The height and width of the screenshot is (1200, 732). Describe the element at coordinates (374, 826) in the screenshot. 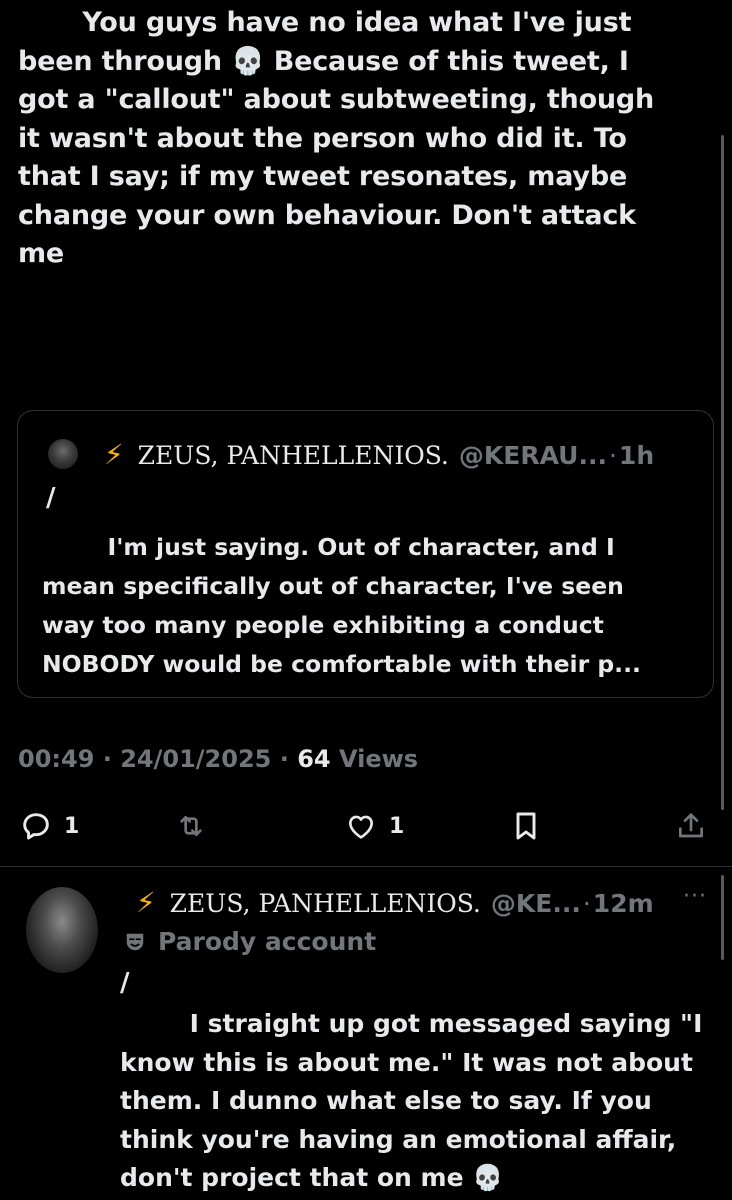

I see `like-button: 1` at that location.